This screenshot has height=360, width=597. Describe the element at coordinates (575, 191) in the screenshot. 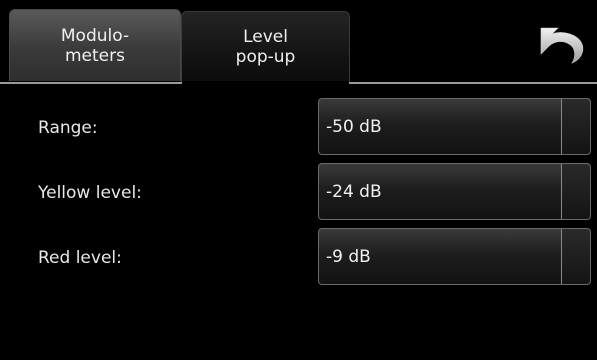

I see `yellow-level-field-button` at that location.